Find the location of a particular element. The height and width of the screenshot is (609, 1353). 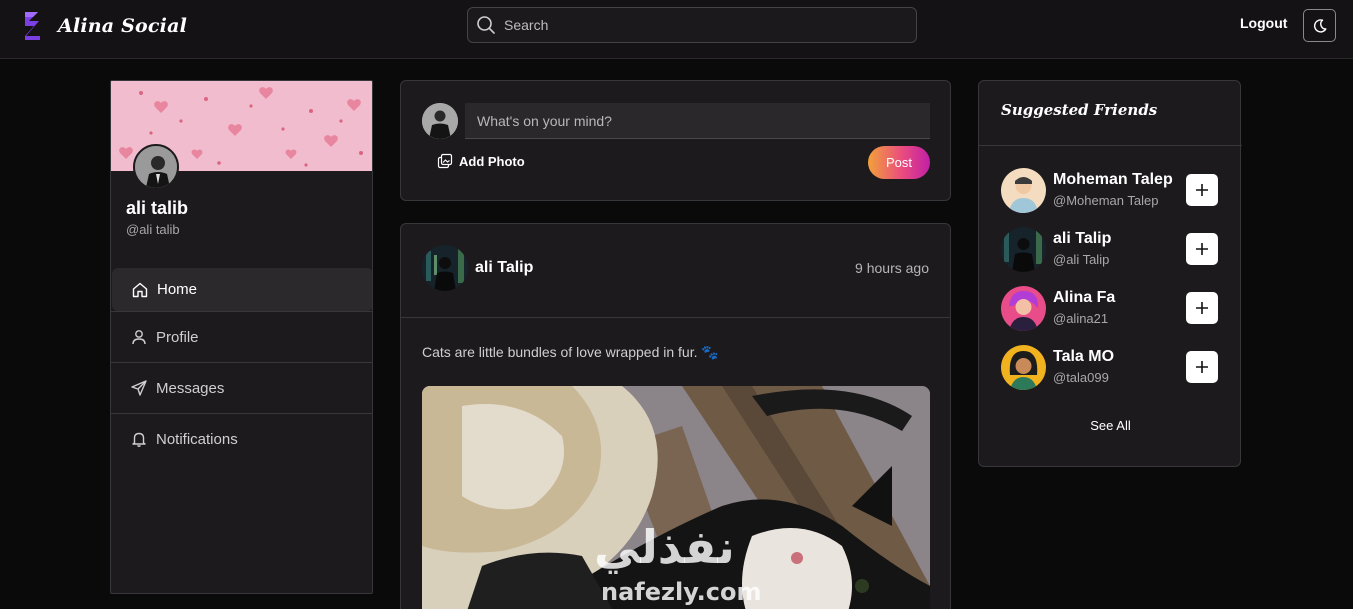

bell-icon is located at coordinates (139, 439).